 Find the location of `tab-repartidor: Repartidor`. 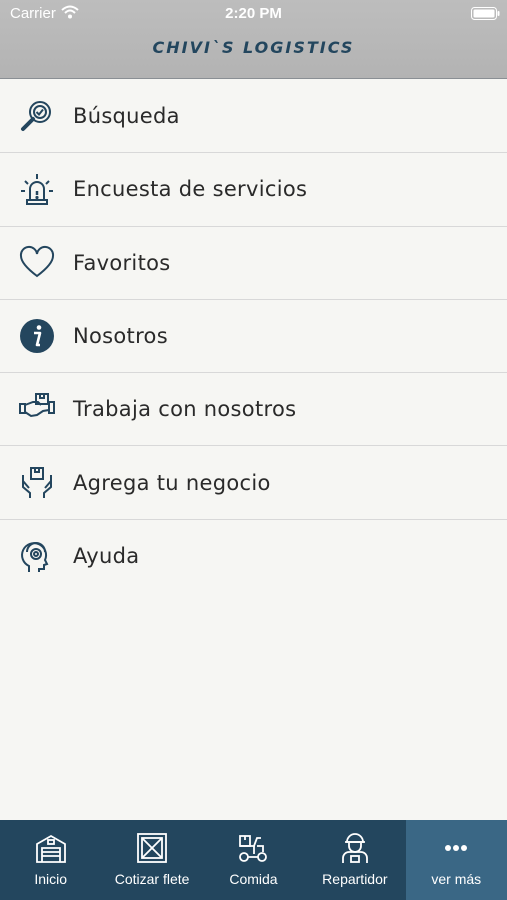

tab-repartidor: Repartidor is located at coordinates (354, 860).